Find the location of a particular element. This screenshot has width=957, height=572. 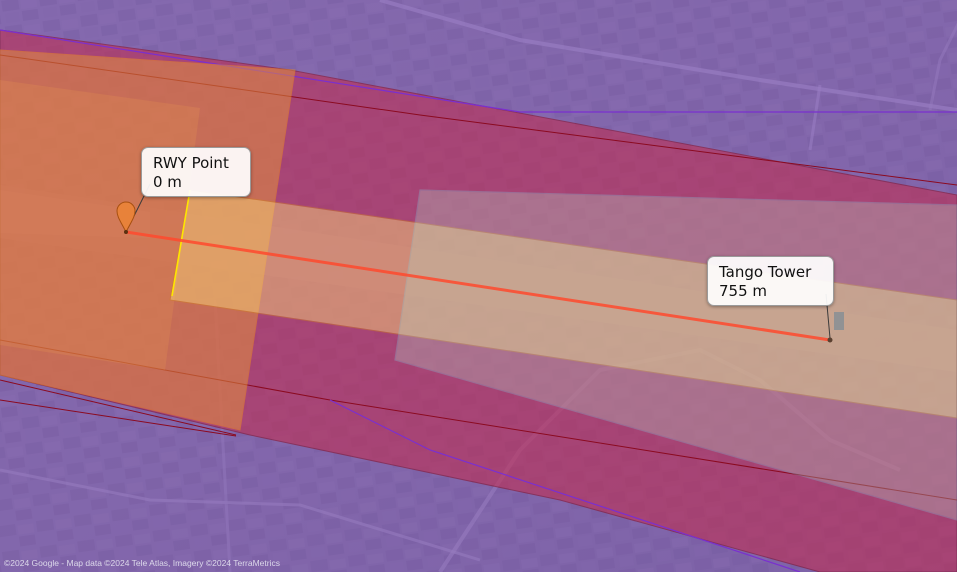

marker-distance: 0 m is located at coordinates (167, 182).